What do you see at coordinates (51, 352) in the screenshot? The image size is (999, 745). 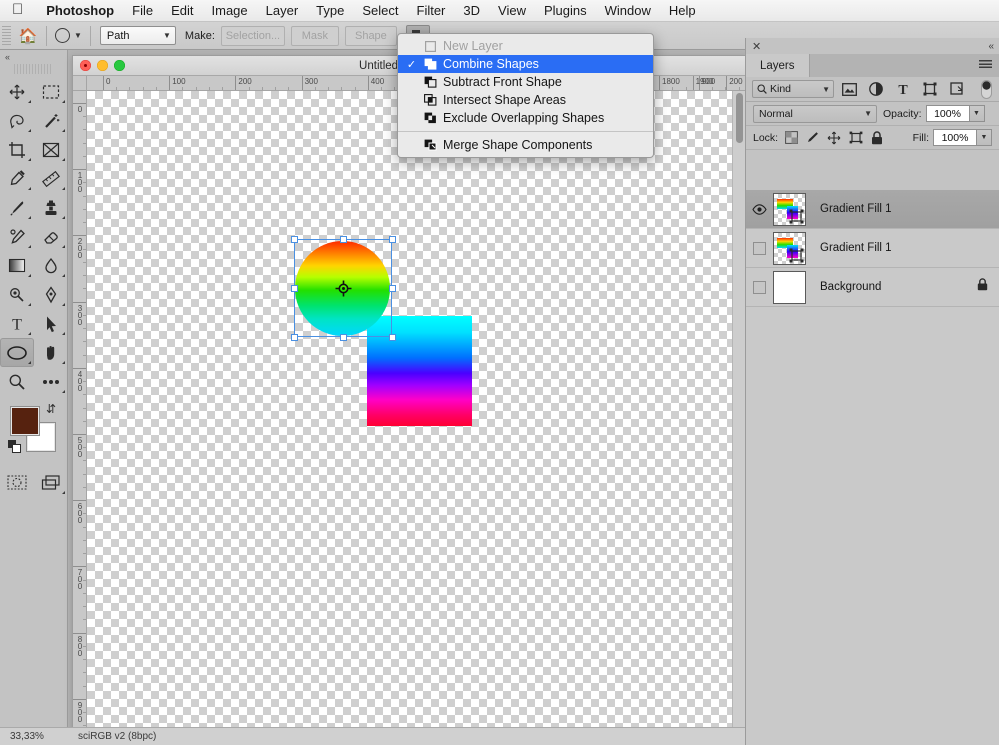 I see `hand-tool` at bounding box center [51, 352].